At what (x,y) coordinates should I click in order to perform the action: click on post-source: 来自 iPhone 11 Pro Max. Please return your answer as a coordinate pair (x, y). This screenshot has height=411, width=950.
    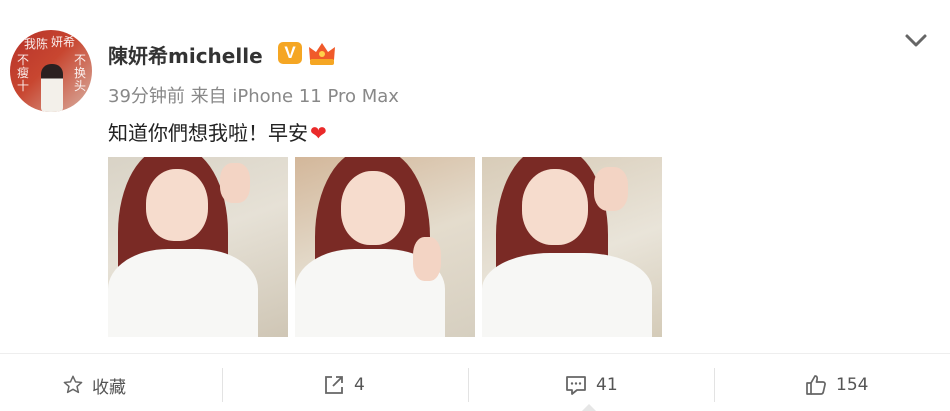
    Looking at the image, I should click on (294, 96).